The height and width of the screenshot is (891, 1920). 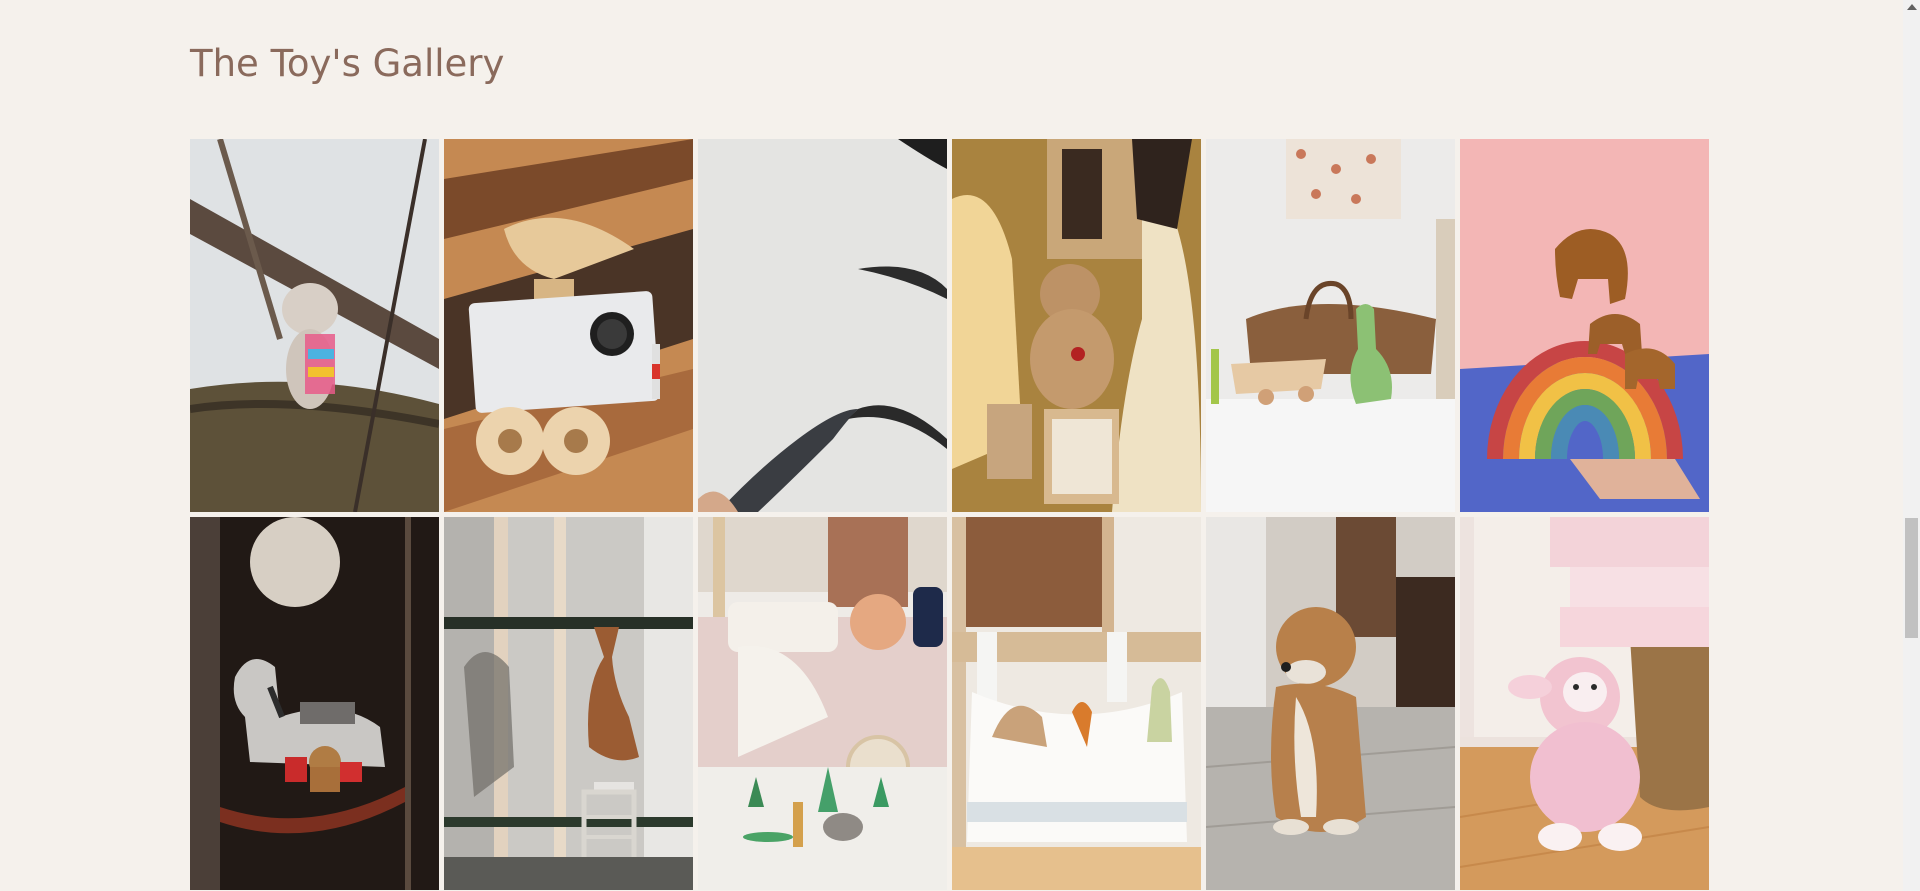 What do you see at coordinates (347, 63) in the screenshot?
I see `gallery-title: The Toy's Gallery` at bounding box center [347, 63].